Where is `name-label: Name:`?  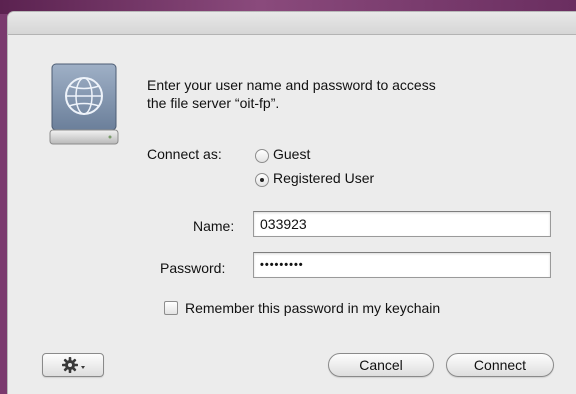
name-label: Name: is located at coordinates (214, 226).